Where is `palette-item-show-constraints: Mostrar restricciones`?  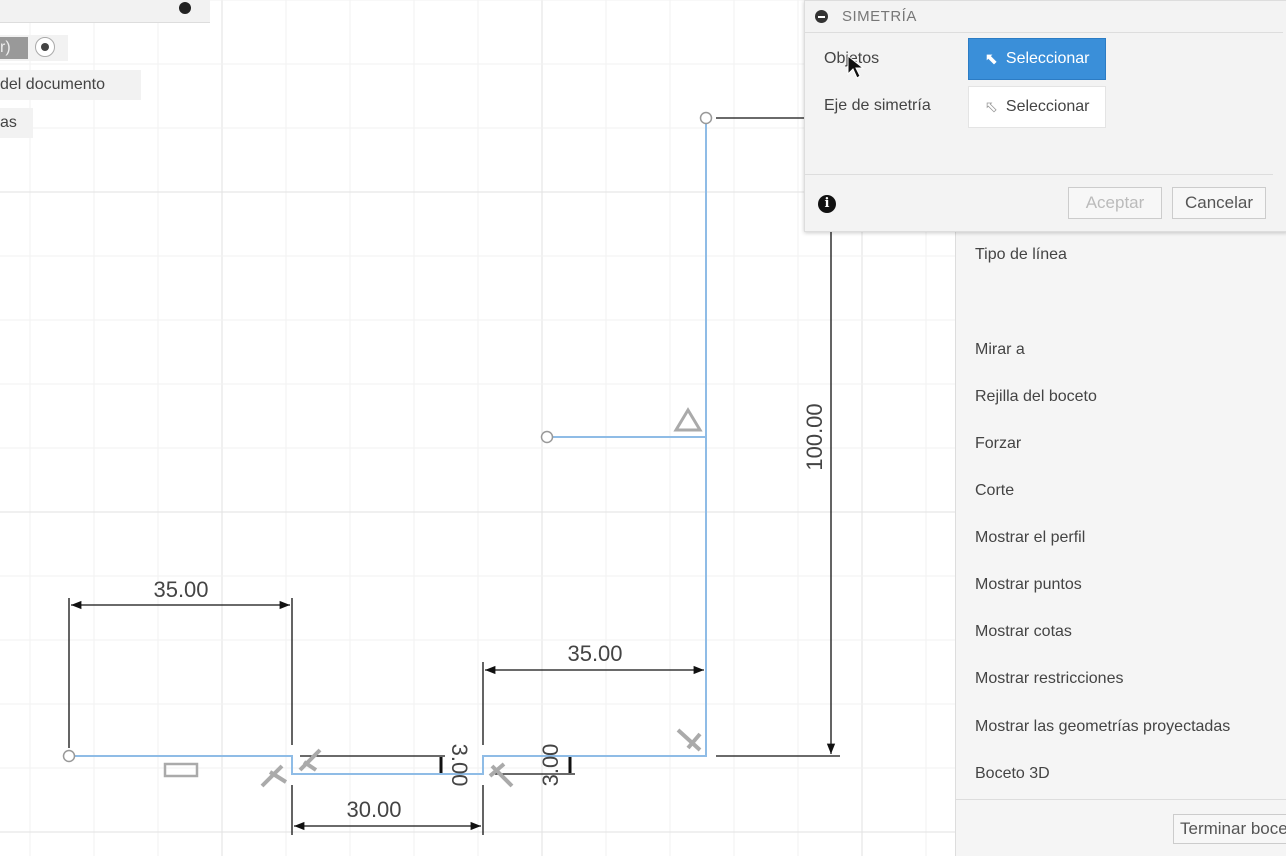 palette-item-show-constraints: Mostrar restricciones is located at coordinates (1049, 679).